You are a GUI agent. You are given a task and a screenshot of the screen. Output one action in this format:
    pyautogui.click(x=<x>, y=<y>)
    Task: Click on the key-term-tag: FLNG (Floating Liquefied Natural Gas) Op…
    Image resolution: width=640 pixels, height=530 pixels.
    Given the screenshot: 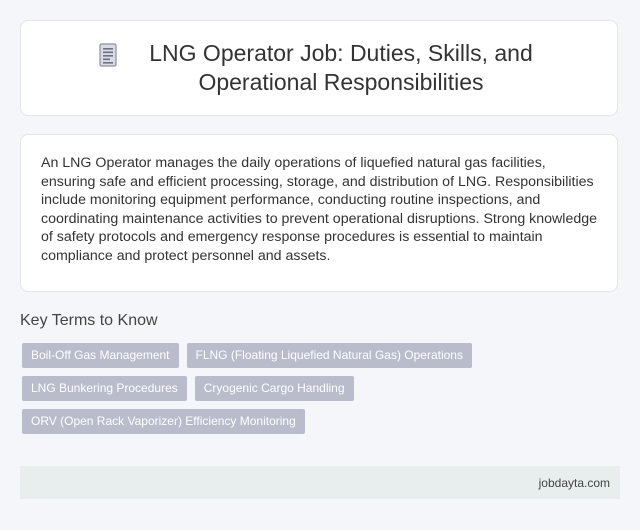 What is the action you would take?
    pyautogui.click(x=329, y=355)
    